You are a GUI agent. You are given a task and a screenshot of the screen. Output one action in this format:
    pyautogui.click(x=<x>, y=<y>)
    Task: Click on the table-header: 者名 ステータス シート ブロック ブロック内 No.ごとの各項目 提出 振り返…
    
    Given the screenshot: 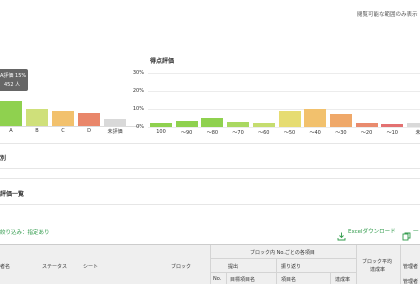 What is the action you would take?
    pyautogui.click(x=210, y=264)
    